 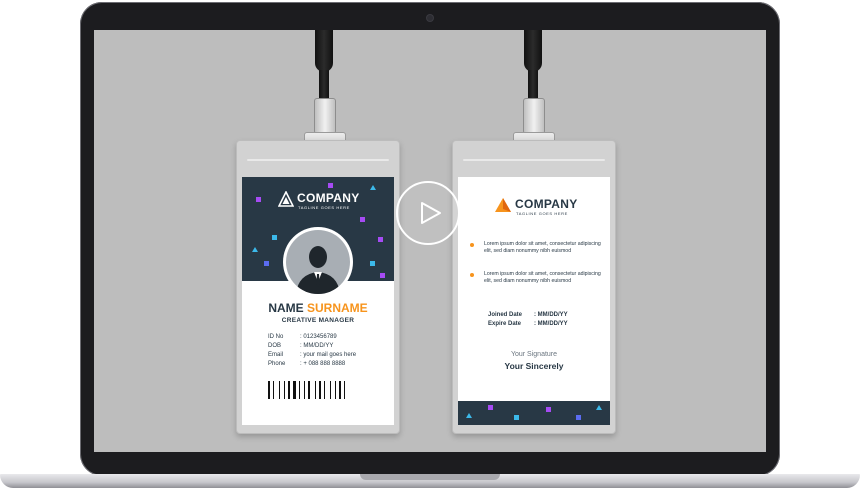 I want to click on info-row: DOB : MM/DD/YY, so click(x=328, y=346).